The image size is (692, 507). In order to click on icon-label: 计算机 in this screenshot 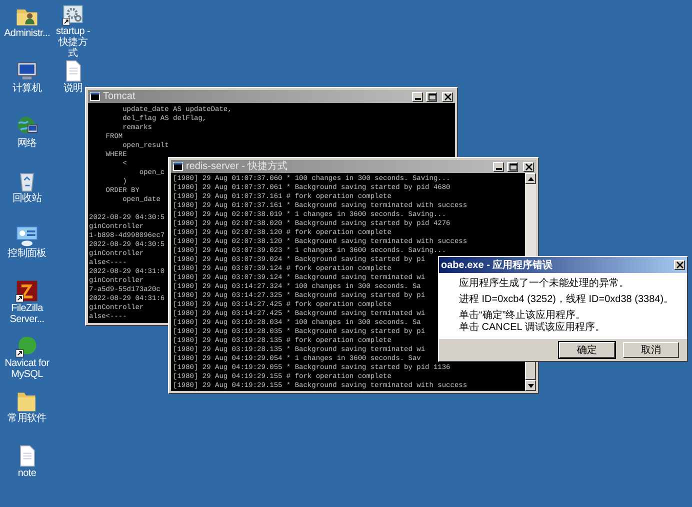, I will do `click(27, 88)`.